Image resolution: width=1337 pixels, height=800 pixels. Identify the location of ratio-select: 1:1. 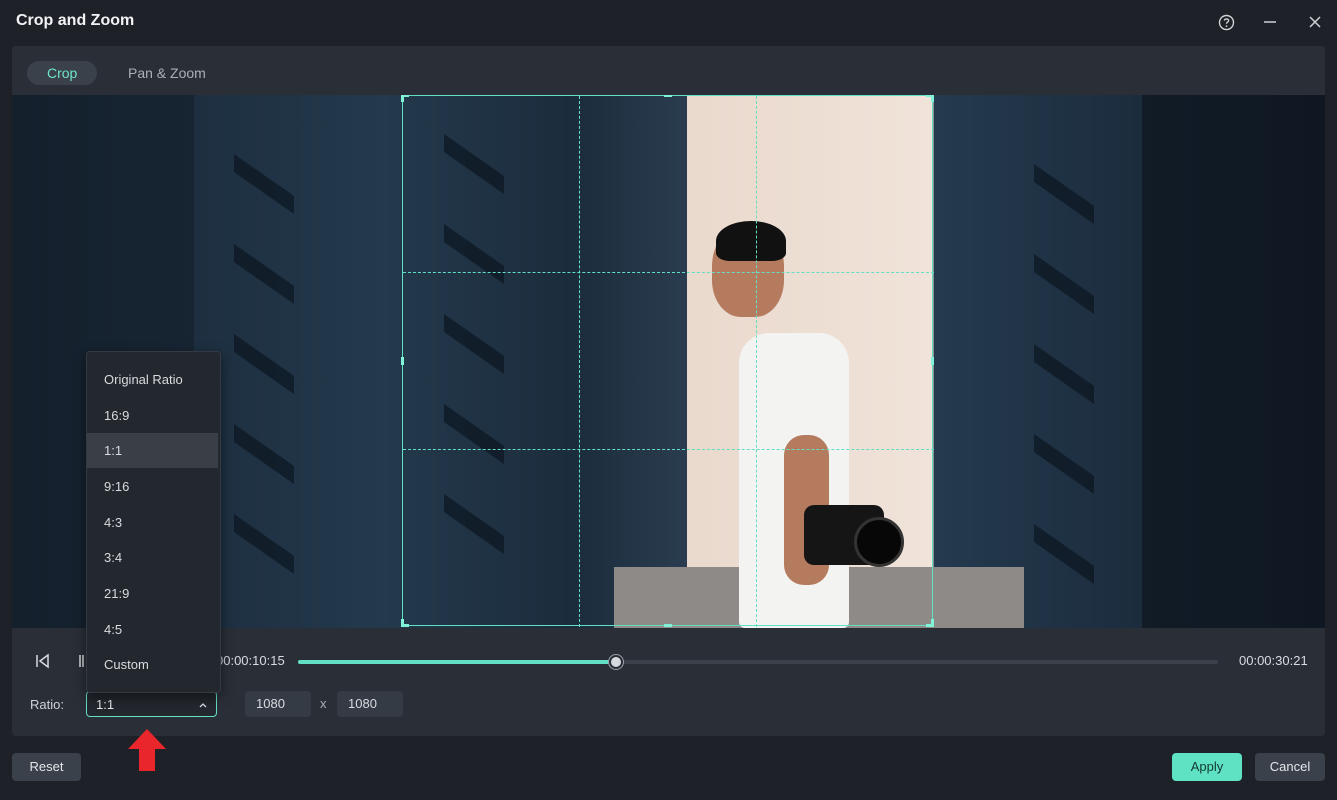
(151, 704).